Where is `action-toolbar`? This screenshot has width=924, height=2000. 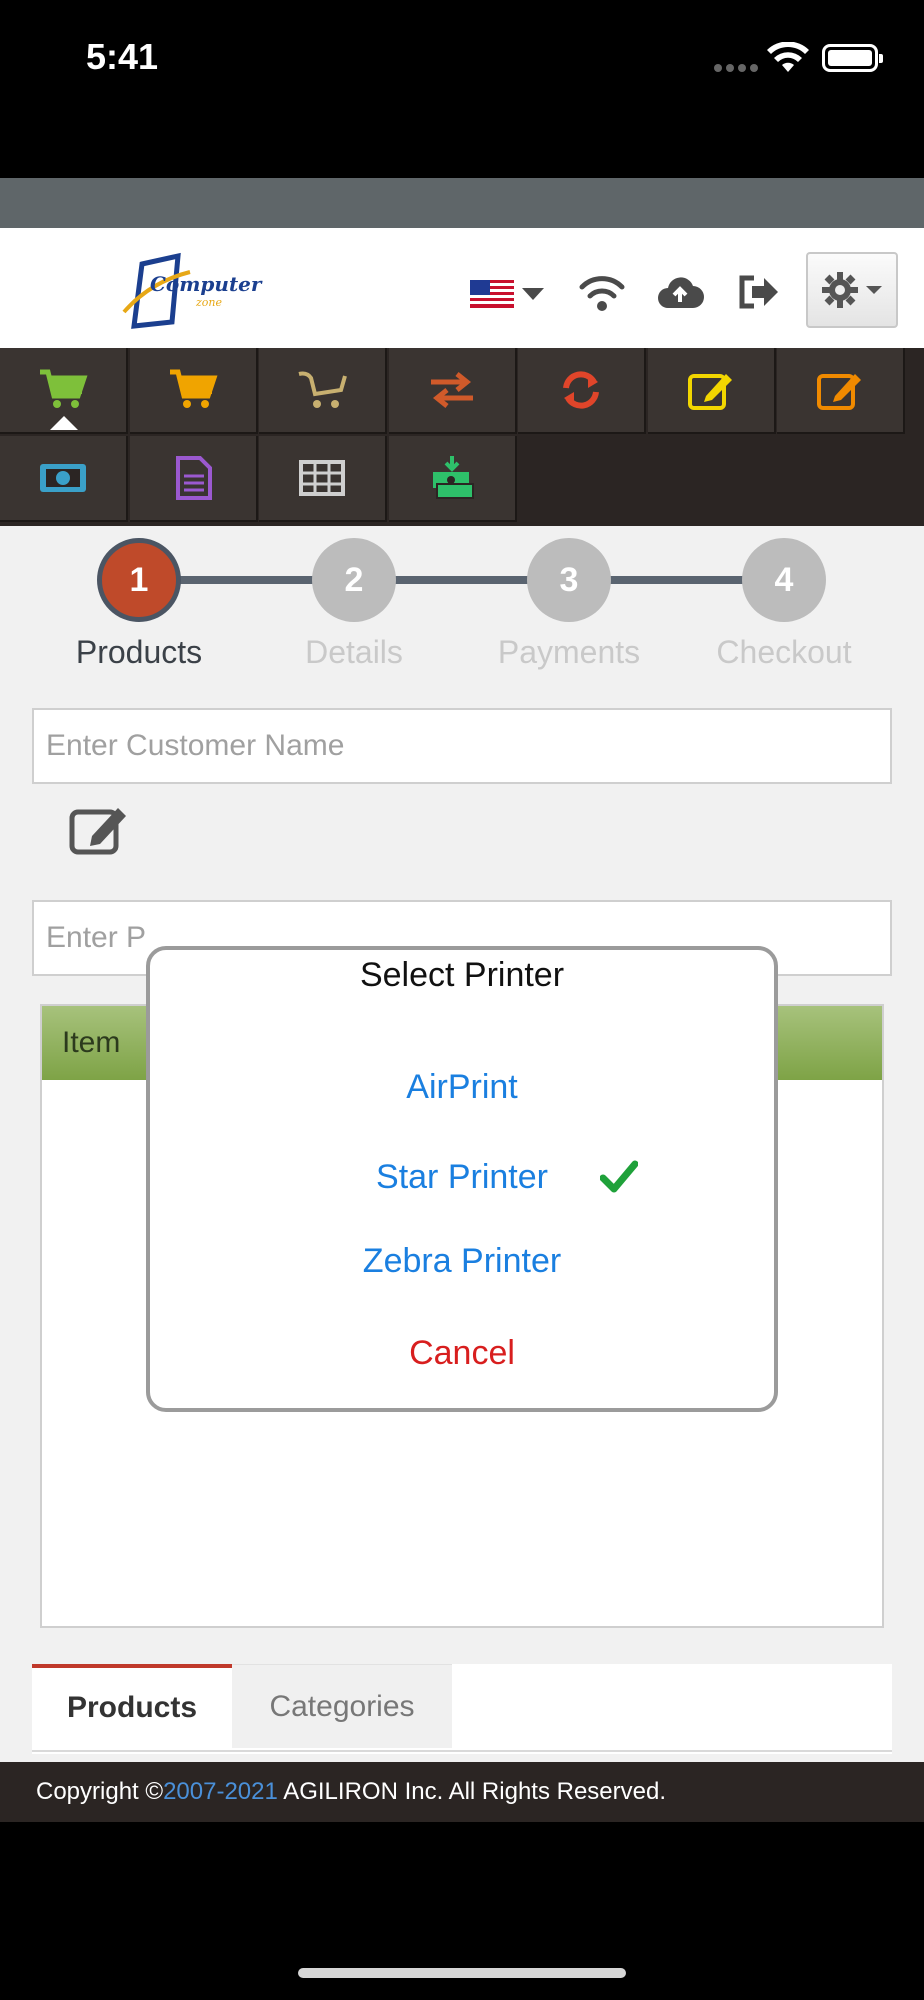
action-toolbar is located at coordinates (462, 437).